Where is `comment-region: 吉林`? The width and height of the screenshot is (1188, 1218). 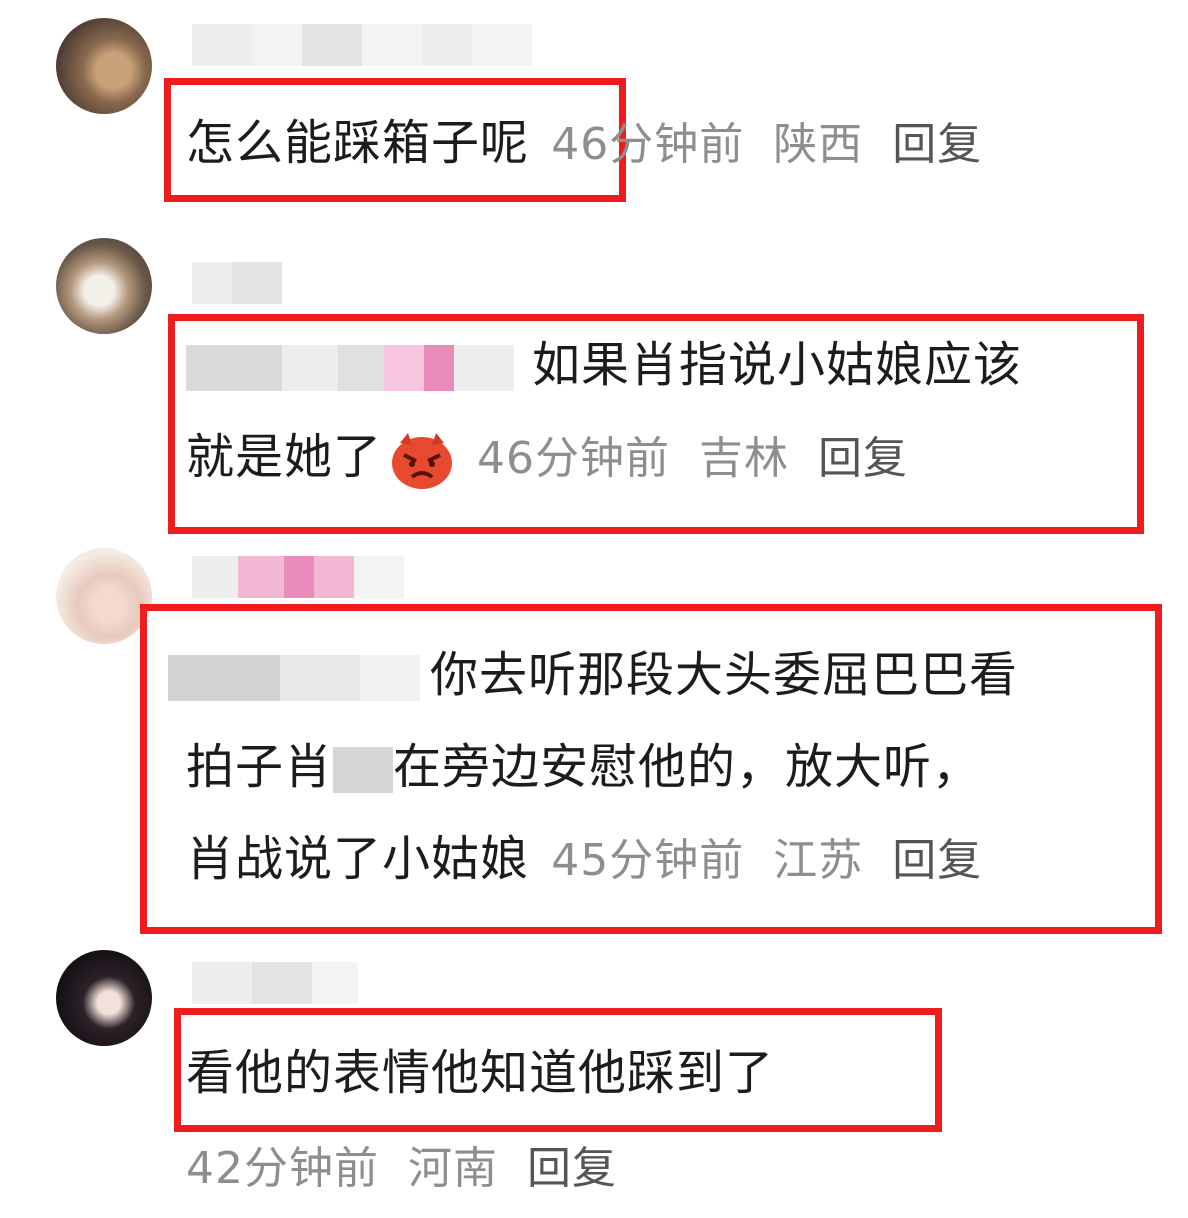 comment-region: 吉林 is located at coordinates (744, 458).